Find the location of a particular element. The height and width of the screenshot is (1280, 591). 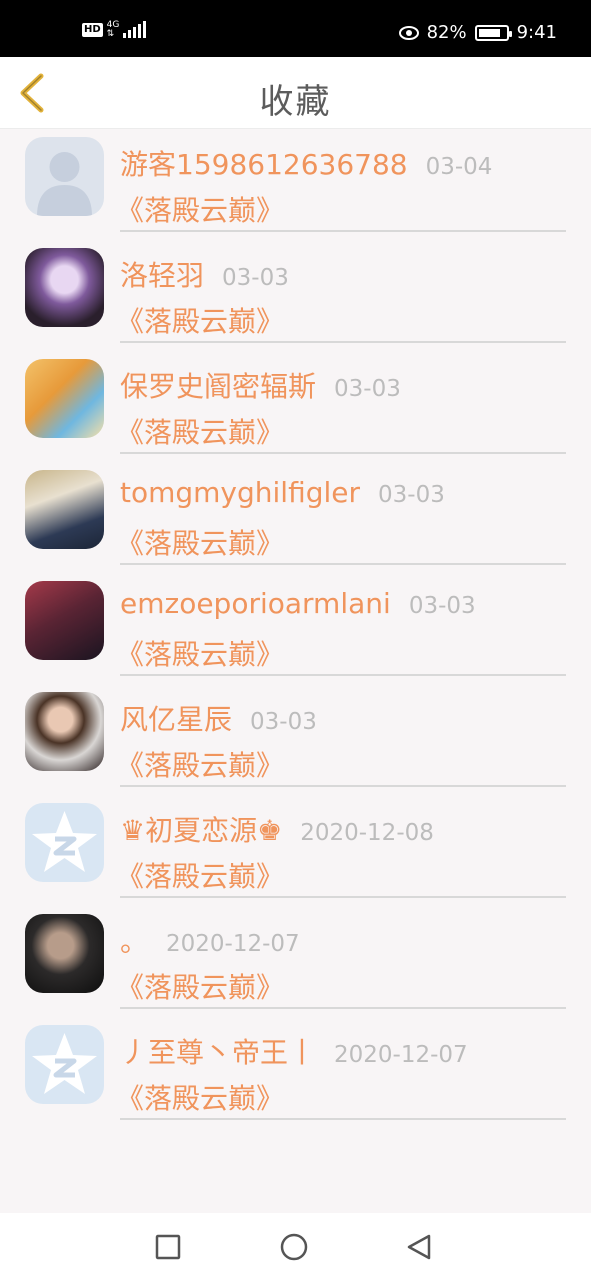

user-name: 风亿星辰 is located at coordinates (176, 719).